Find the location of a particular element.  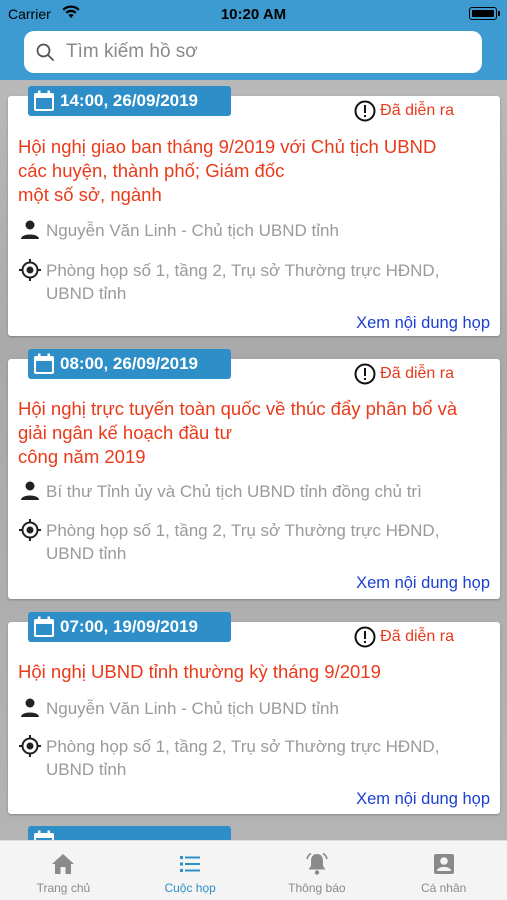

meeting-date-tag: 14:00, 26/09/2019 is located at coordinates (129, 101).